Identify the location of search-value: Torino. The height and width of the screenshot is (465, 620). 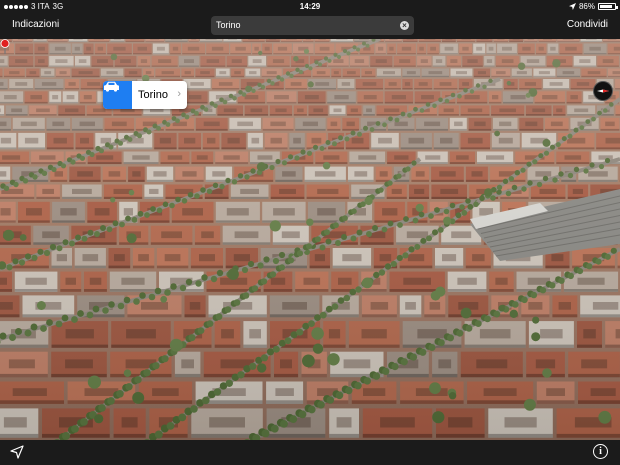
(228, 25).